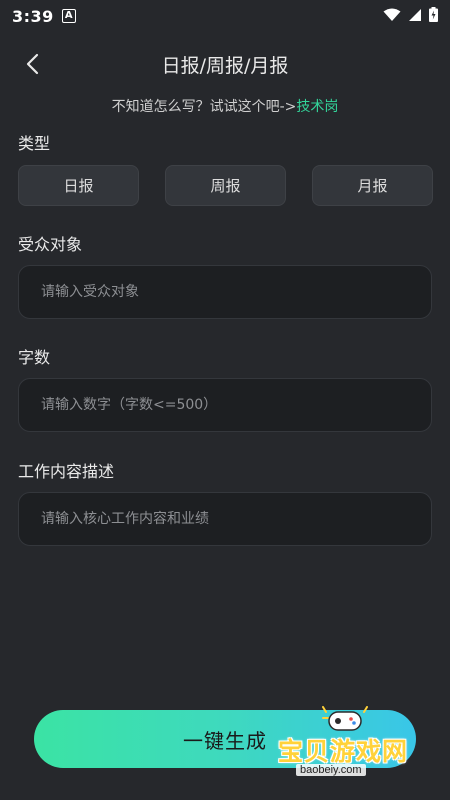 This screenshot has height=800, width=450. What do you see at coordinates (66, 471) in the screenshot?
I see `work-desc-label: 工作内容描述` at bounding box center [66, 471].